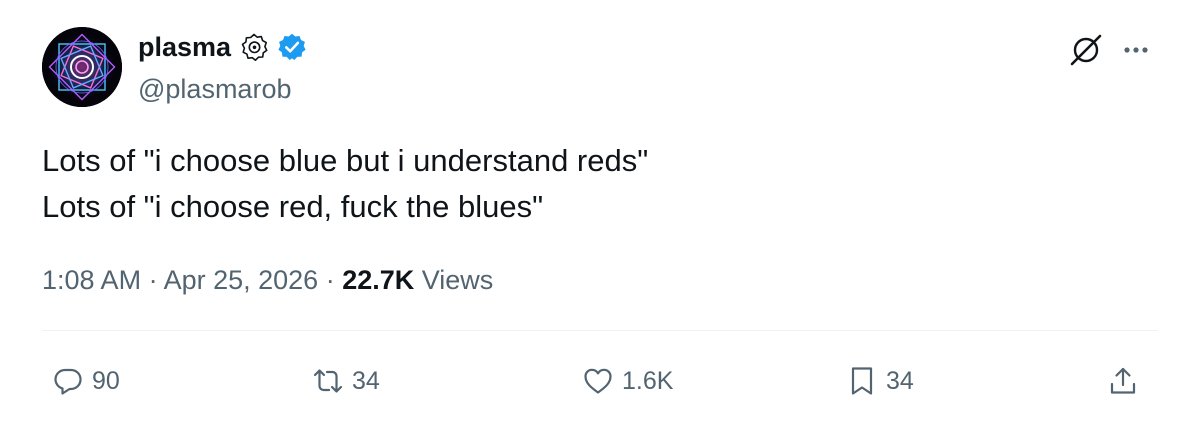 This screenshot has width=1199, height=426. What do you see at coordinates (91, 280) in the screenshot?
I see `tweet-time: 1:08 AM` at bounding box center [91, 280].